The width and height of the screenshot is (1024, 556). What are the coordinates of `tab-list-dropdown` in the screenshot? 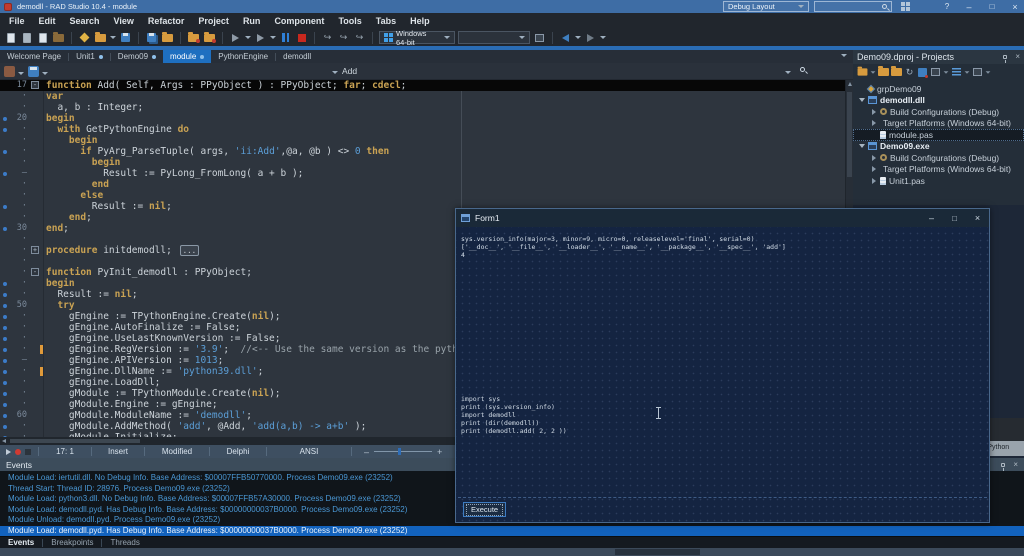 It's located at (844, 55).